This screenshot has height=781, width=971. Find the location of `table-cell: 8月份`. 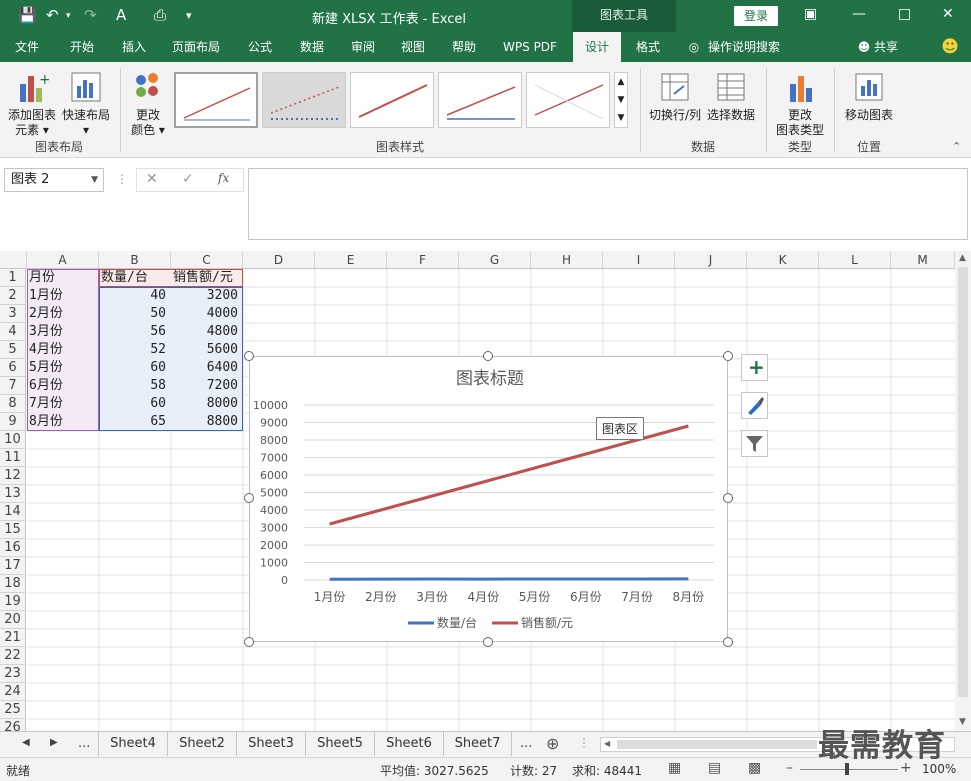

table-cell: 8月份 is located at coordinates (63, 421).